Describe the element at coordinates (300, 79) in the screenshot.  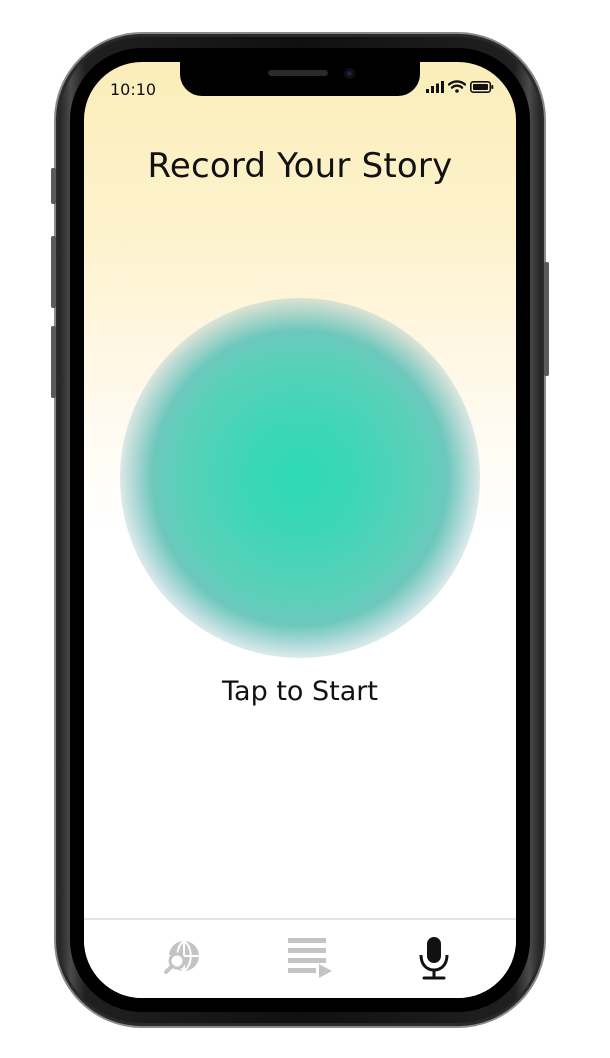
I see `notch` at that location.